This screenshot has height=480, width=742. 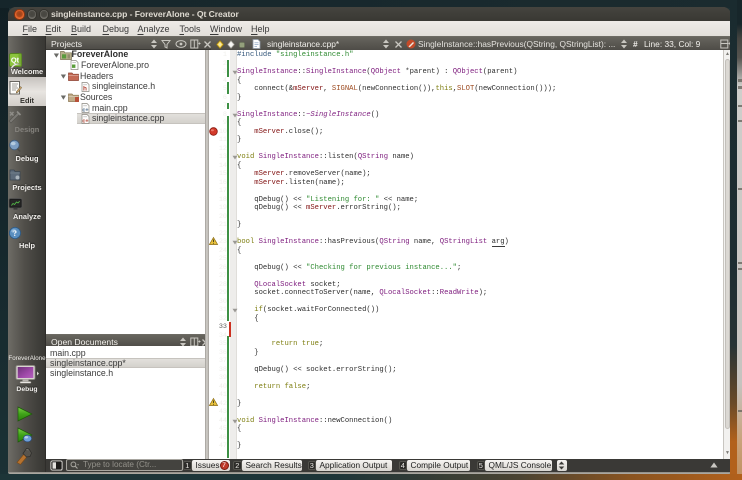 I want to click on svg-text: Qt, so click(x=15, y=59).